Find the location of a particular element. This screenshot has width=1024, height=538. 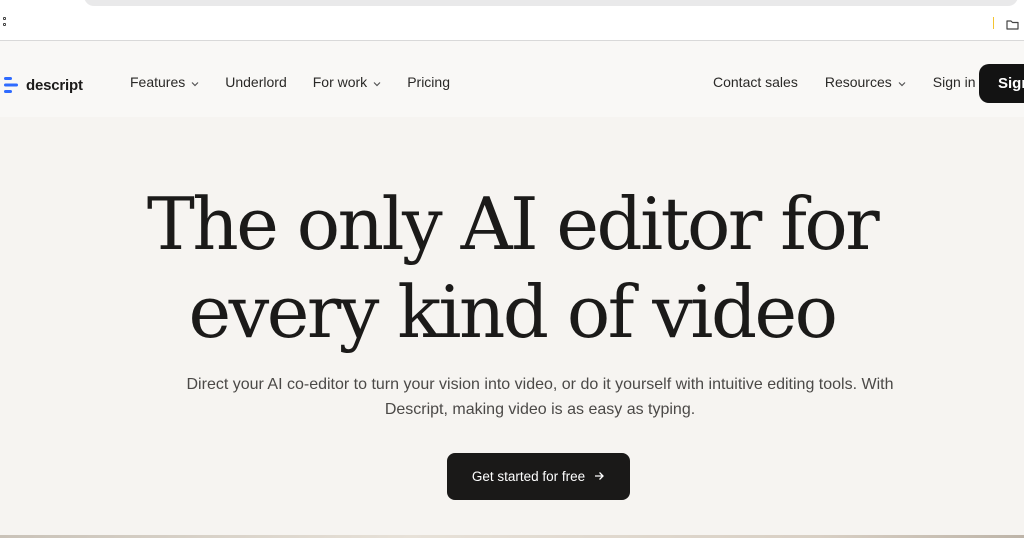

nav-pricing-label: Pricing is located at coordinates (428, 82).